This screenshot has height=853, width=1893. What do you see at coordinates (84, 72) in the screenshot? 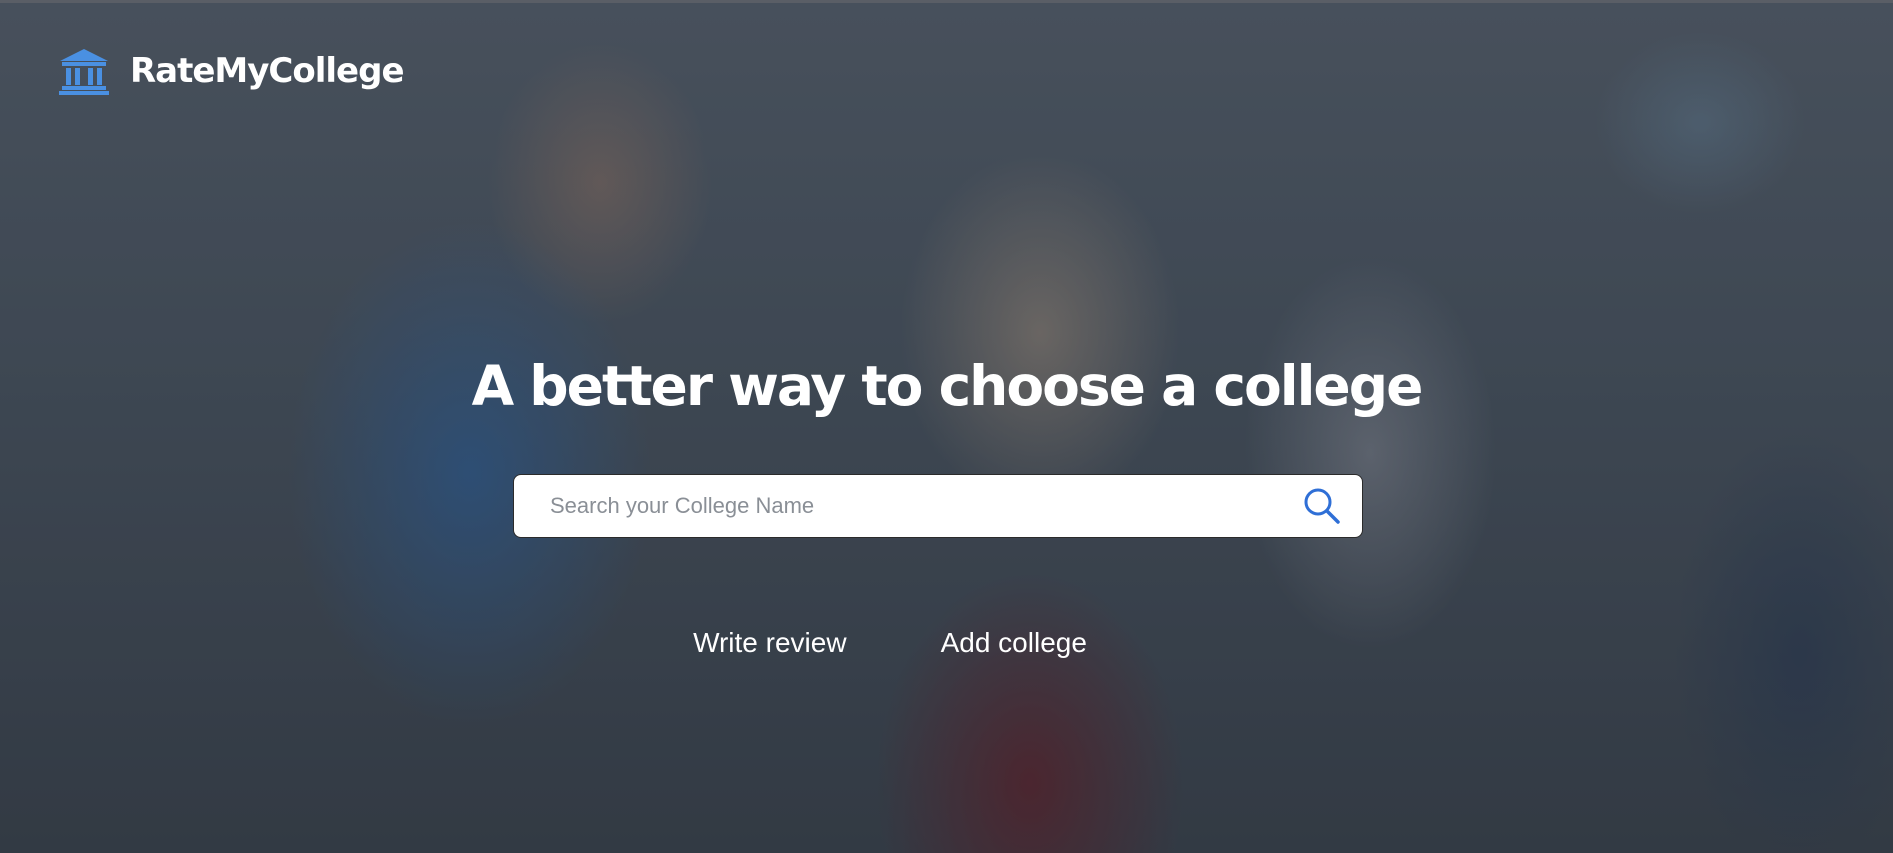
I see `institution-icon` at bounding box center [84, 72].